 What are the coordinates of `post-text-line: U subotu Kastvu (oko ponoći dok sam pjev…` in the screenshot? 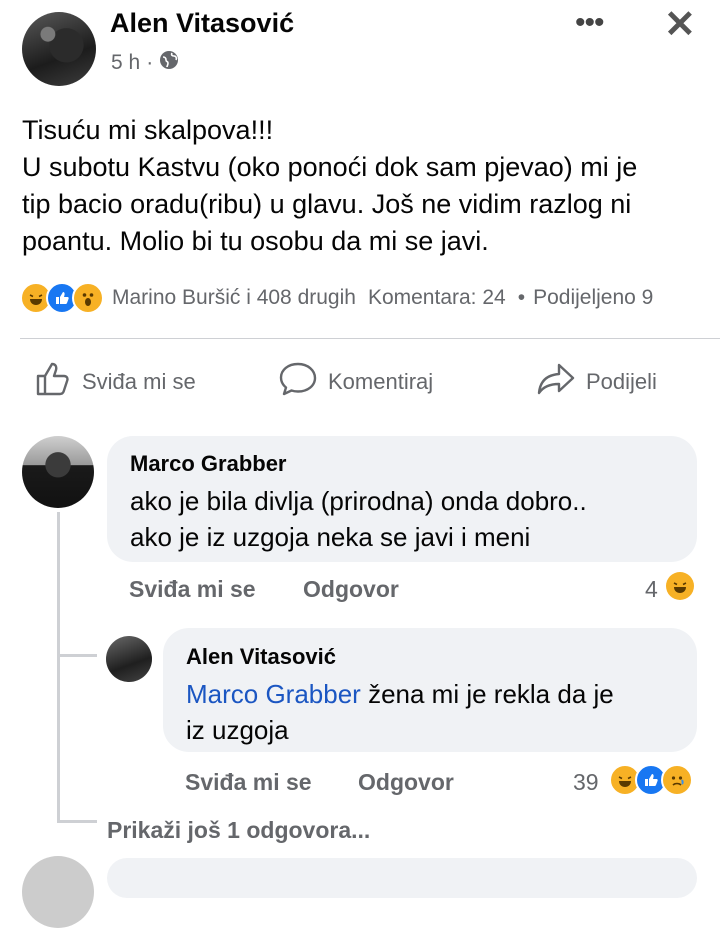 It's located at (330, 167).